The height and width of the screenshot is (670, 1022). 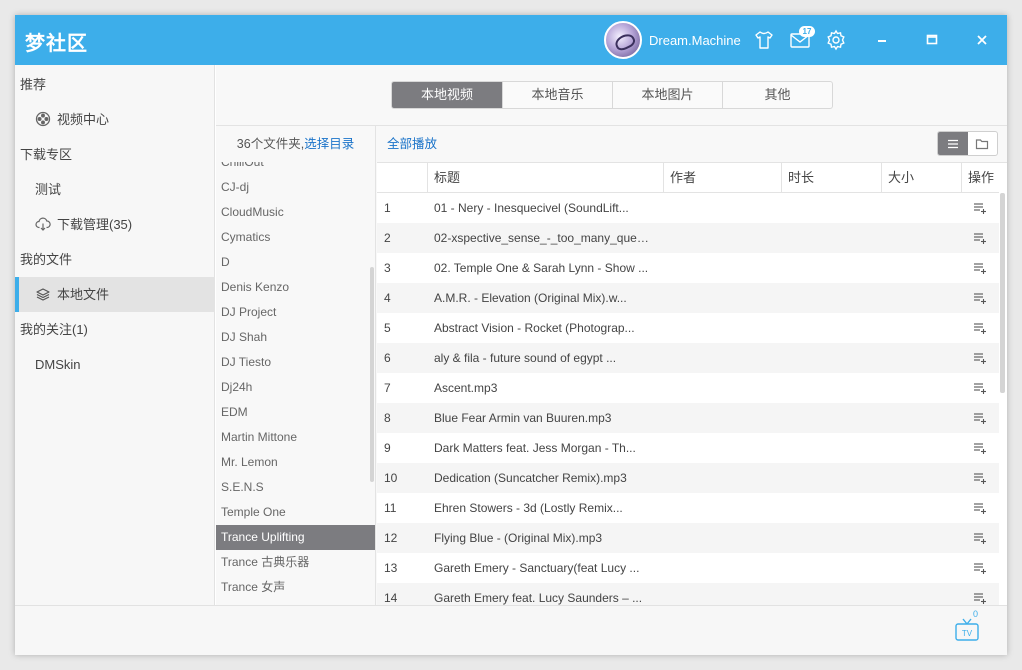 I want to click on choose-directory-link: 选择目录, so click(x=329, y=144).